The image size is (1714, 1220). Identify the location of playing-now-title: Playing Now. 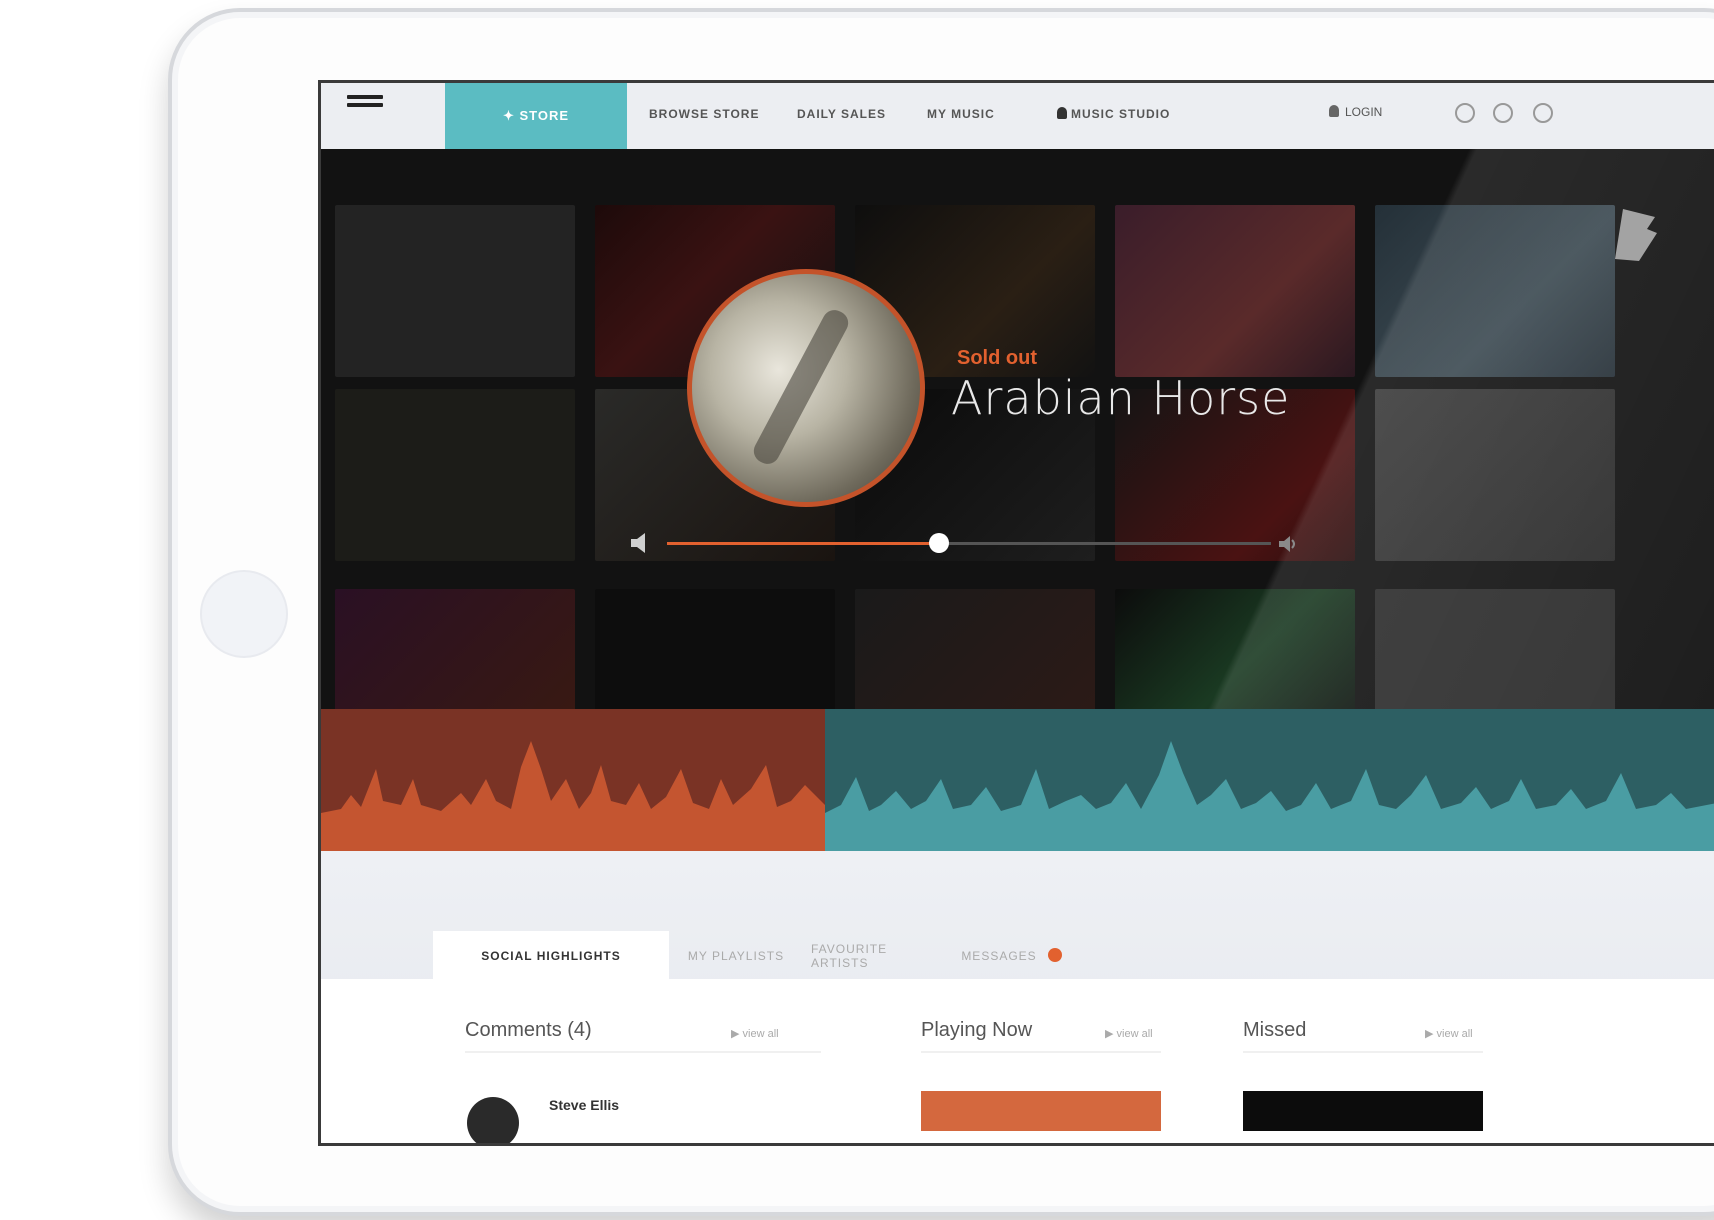
(977, 1030).